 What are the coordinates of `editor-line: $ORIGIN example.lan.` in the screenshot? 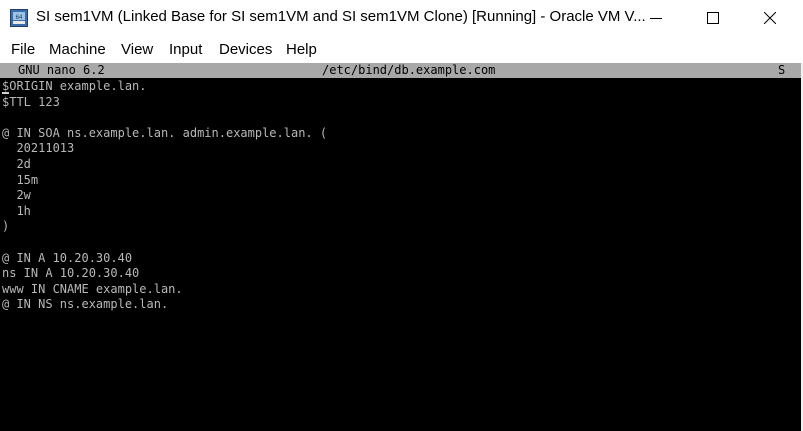 It's located at (400, 87).